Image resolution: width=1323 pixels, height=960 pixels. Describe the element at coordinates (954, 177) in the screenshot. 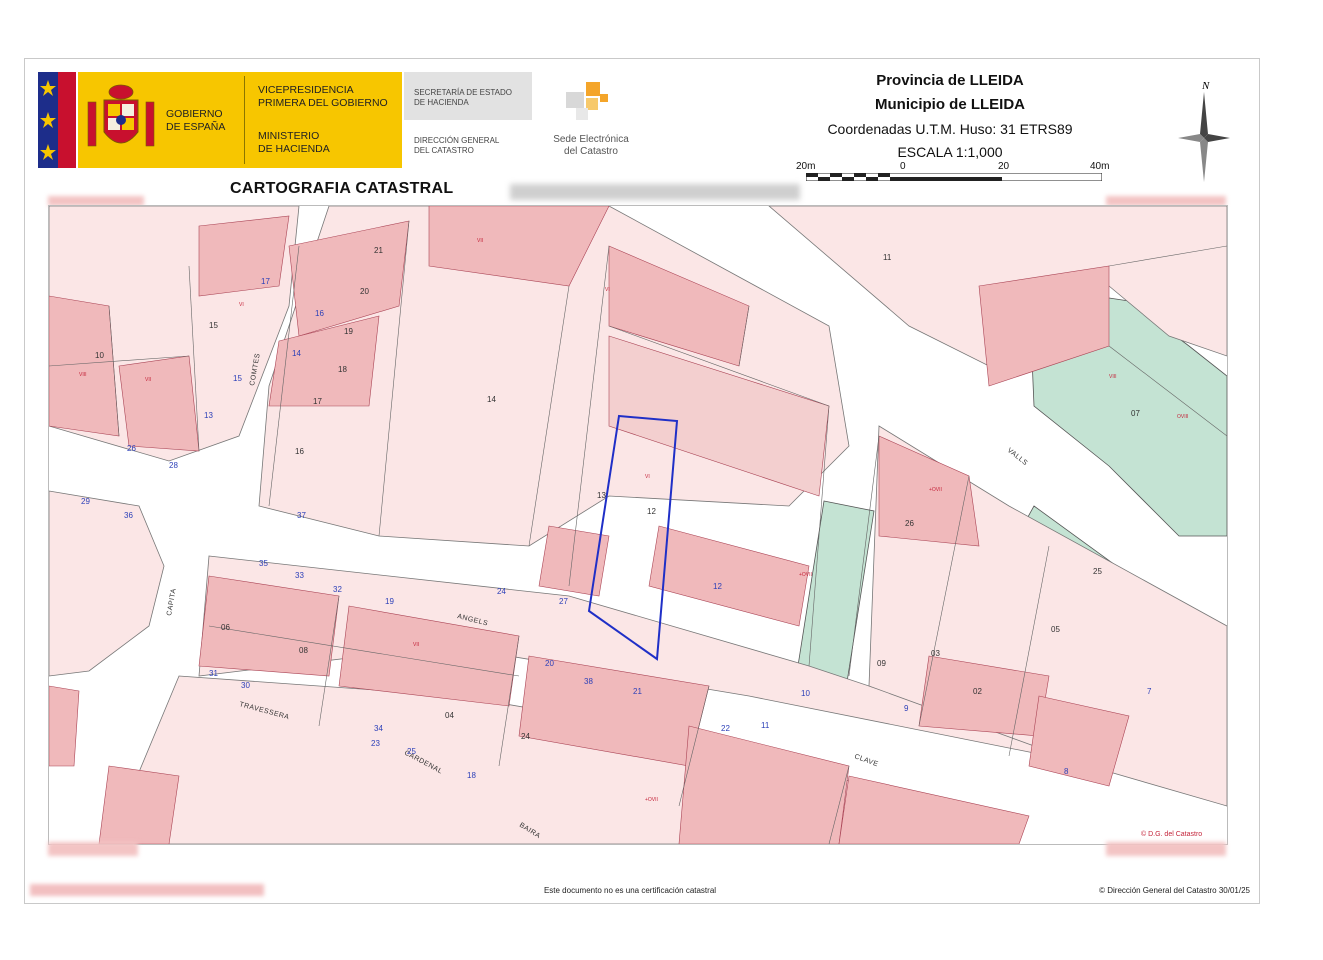

I see `scale-bar` at that location.